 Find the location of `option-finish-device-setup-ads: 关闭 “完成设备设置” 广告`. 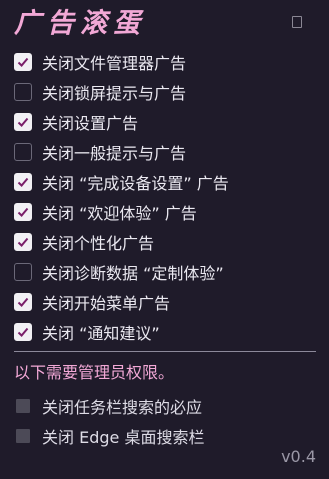

option-finish-device-setup-ads: 关闭 “完成设备设置” 广告 is located at coordinates (164, 182).